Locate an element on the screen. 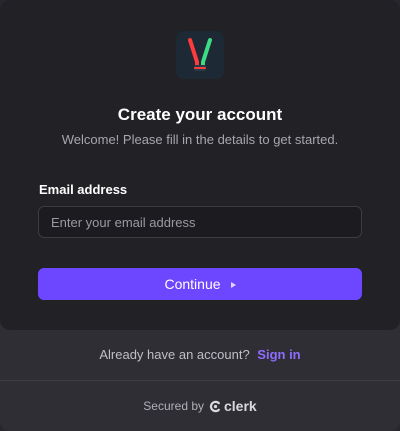 This screenshot has width=400, height=431. page-title: Create your account is located at coordinates (200, 114).